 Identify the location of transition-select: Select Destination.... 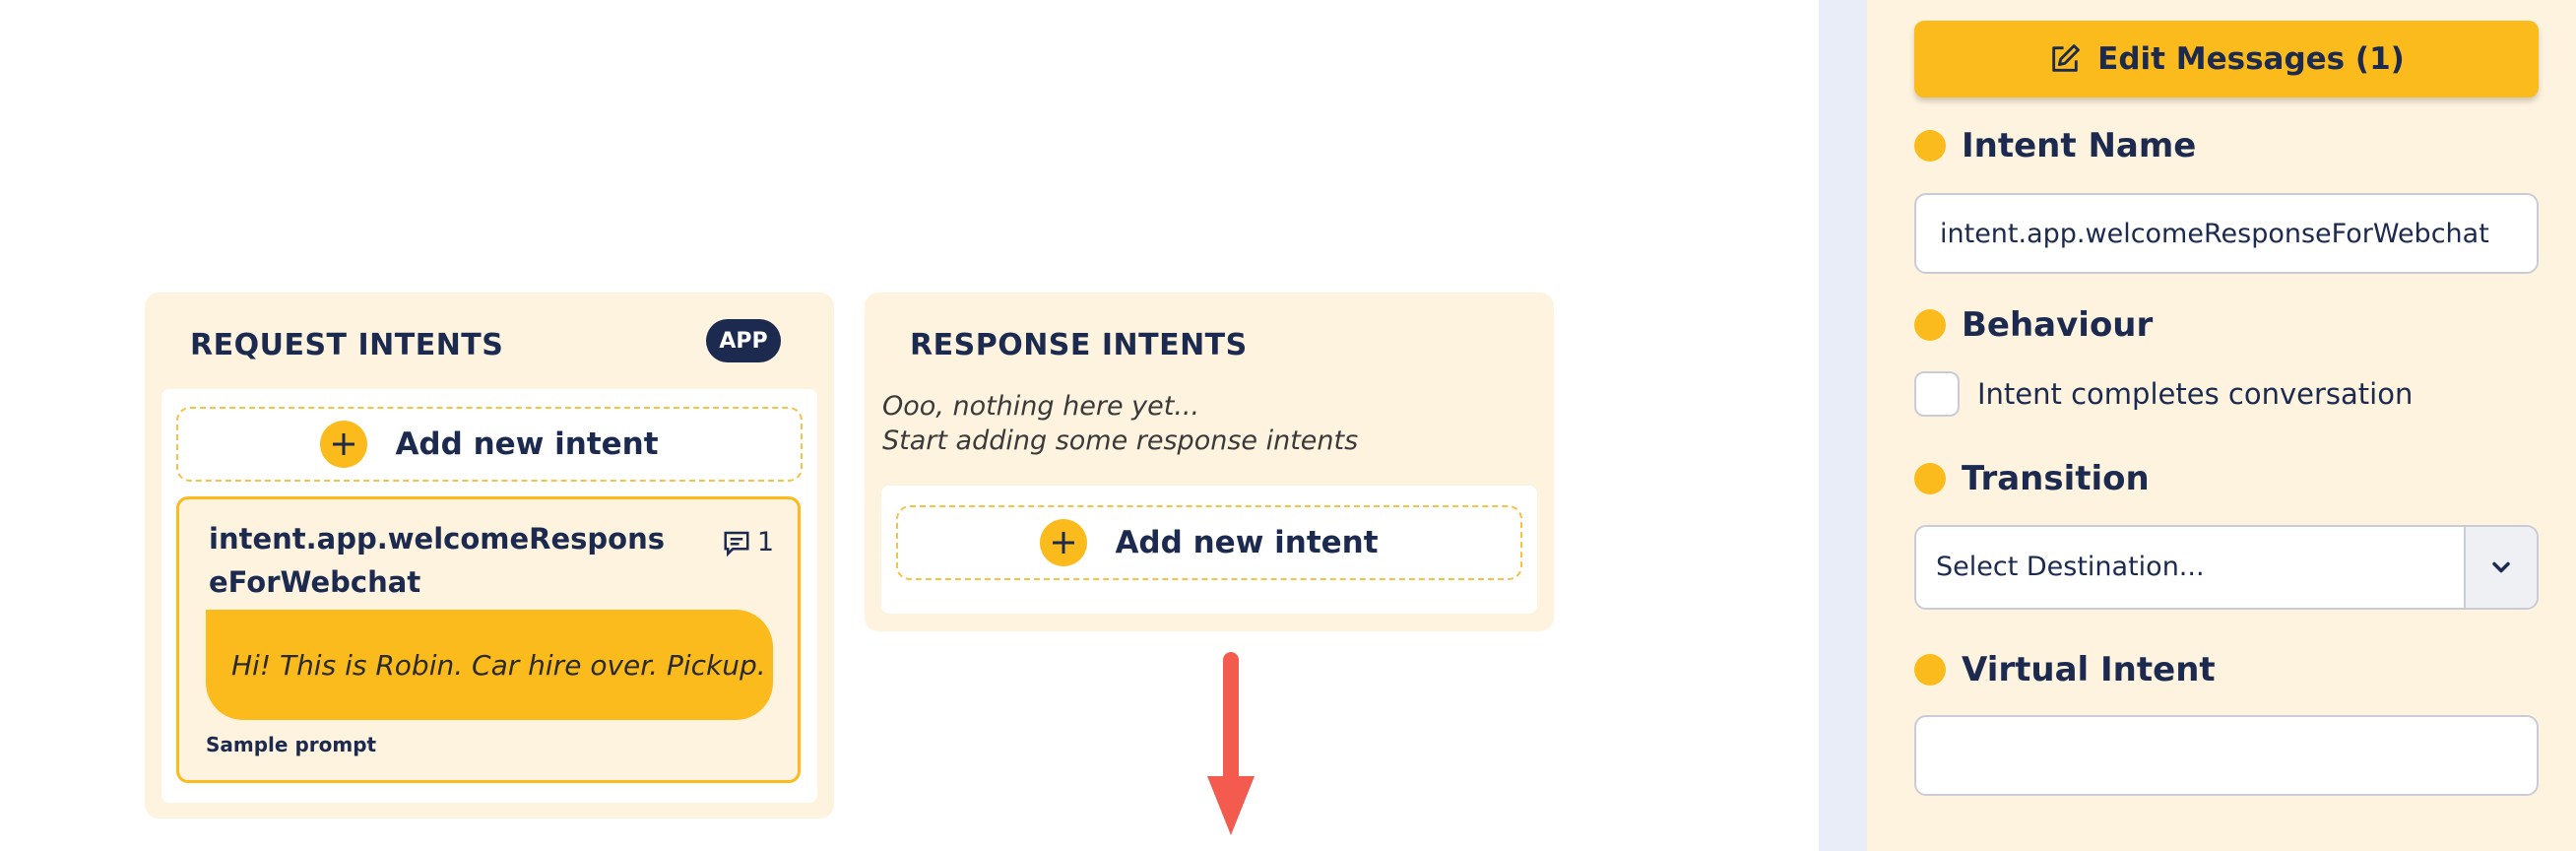
(2226, 567).